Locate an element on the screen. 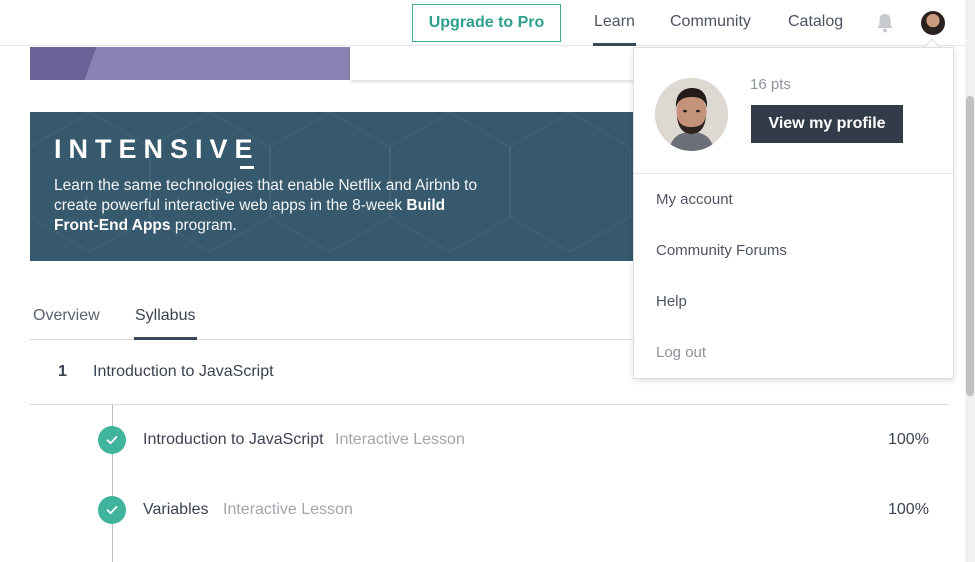  nav-link-community: Community is located at coordinates (710, 22).